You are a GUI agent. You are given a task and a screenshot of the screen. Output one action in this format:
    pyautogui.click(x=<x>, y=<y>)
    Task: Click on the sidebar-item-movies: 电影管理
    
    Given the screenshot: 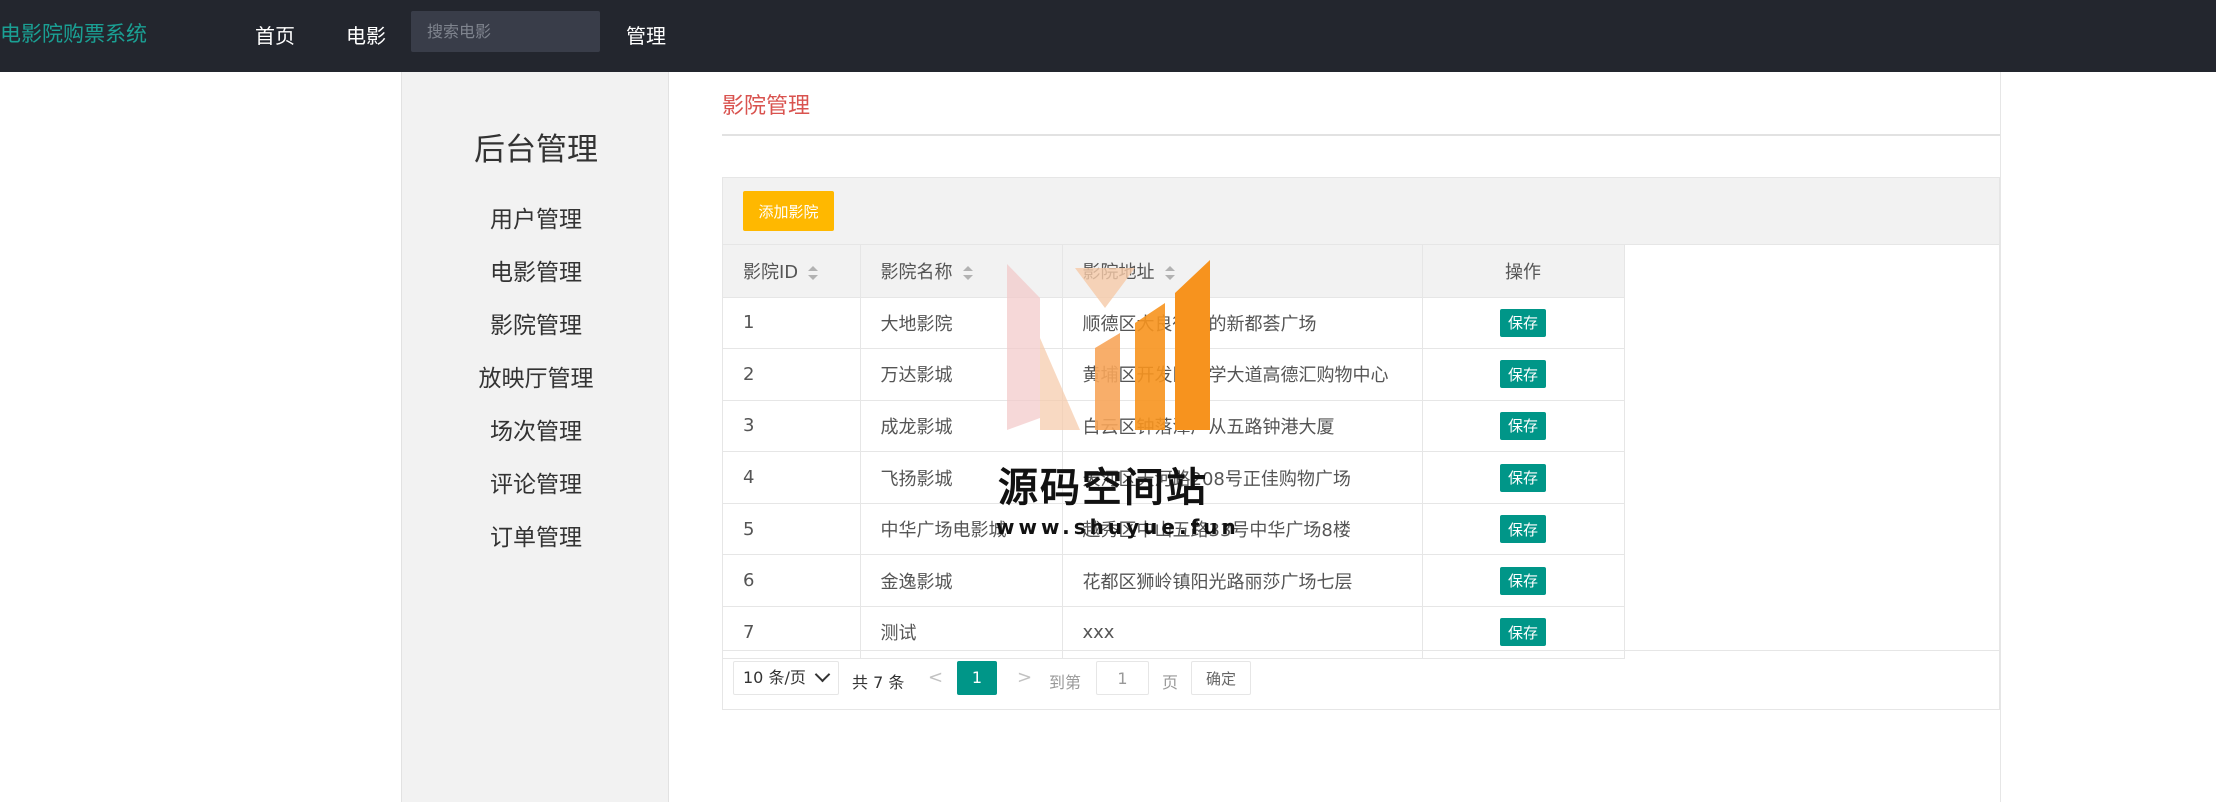 What is the action you would take?
    pyautogui.click(x=536, y=284)
    